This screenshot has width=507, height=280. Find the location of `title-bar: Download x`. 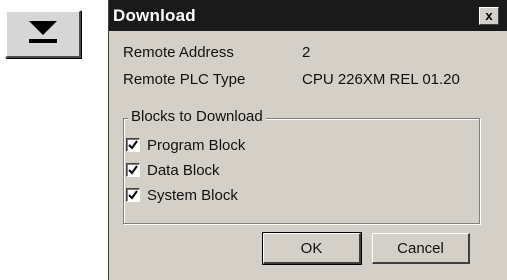

title-bar: Download x is located at coordinates (308, 15).